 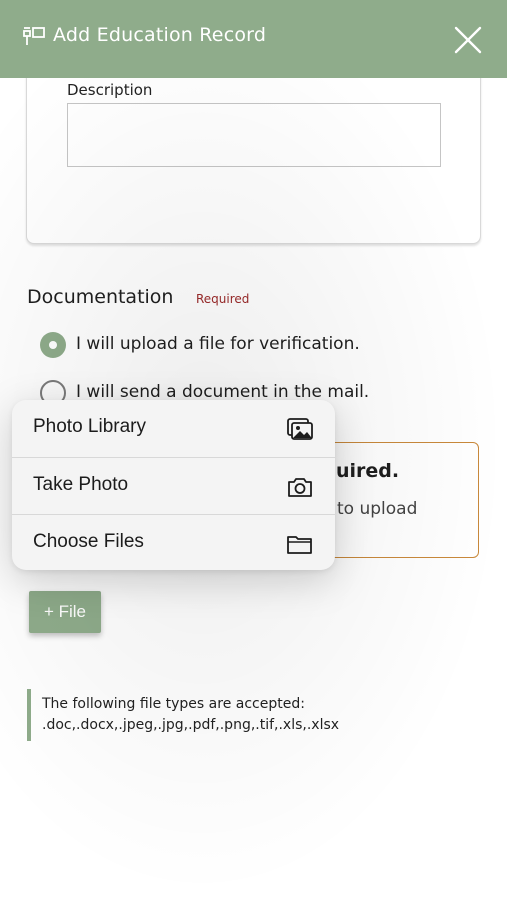 I want to click on folder-icon, so click(x=299, y=545).